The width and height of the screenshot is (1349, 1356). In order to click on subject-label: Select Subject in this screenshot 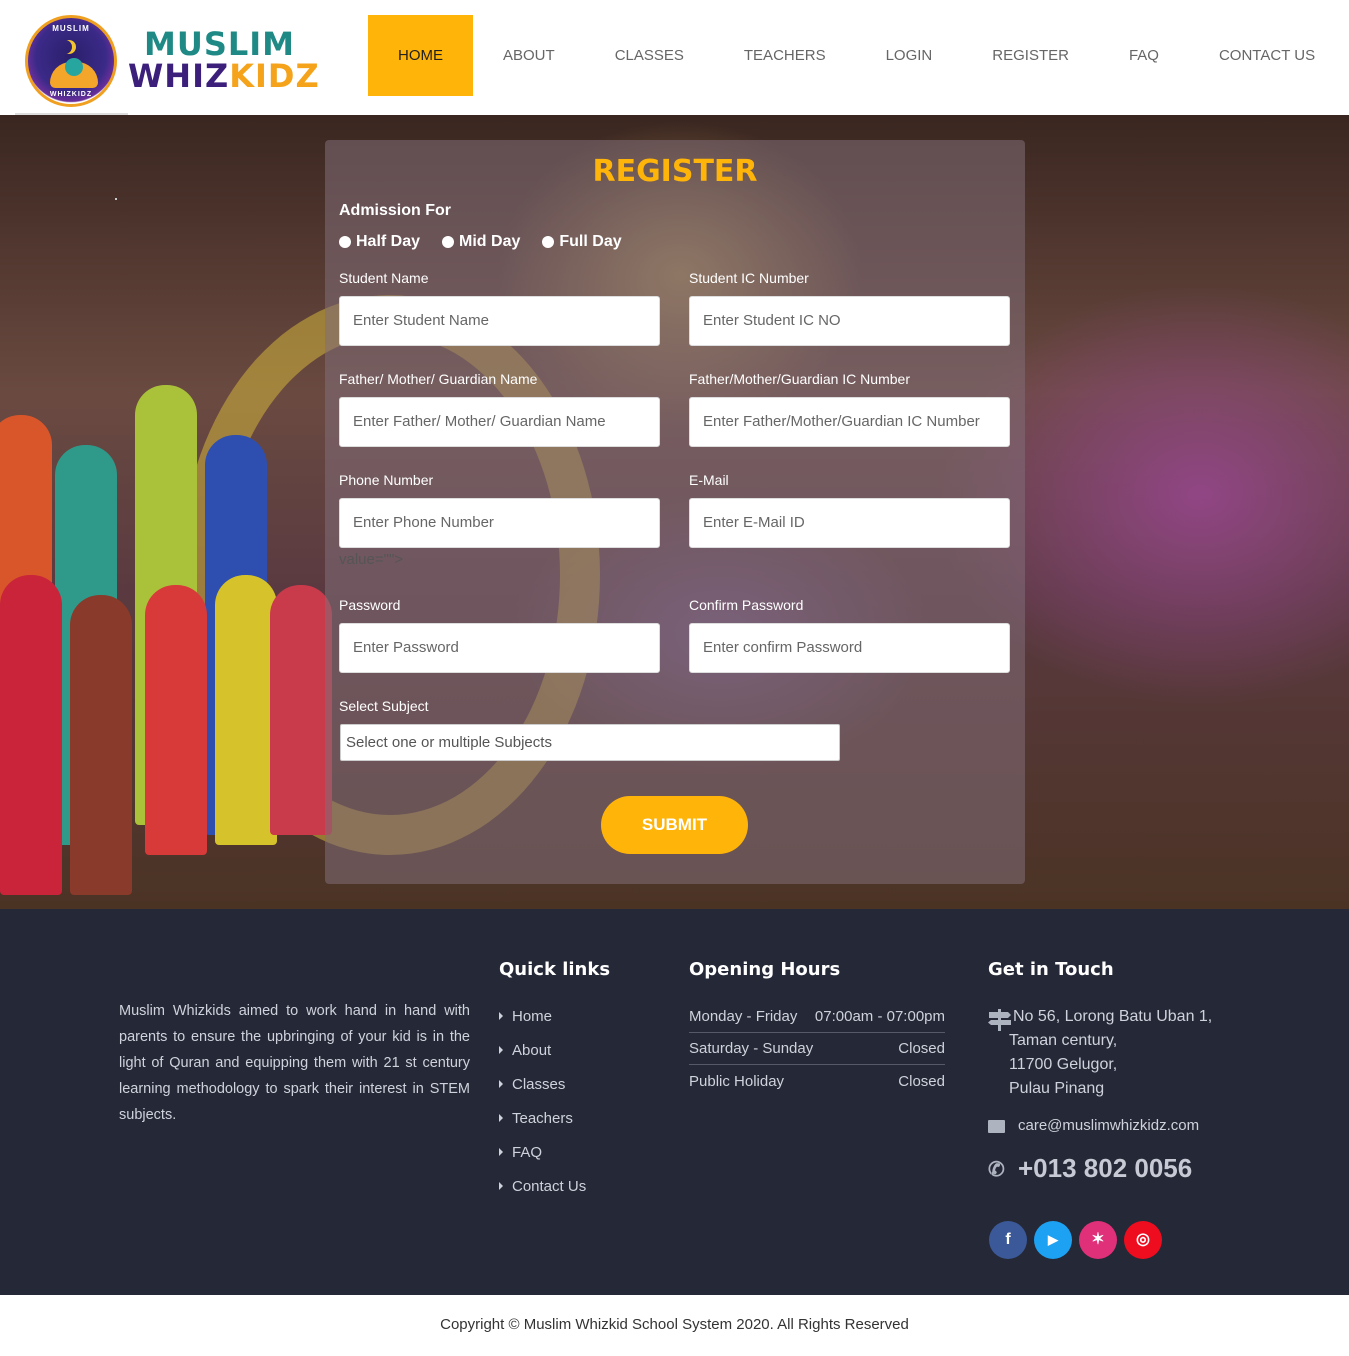, I will do `click(384, 706)`.